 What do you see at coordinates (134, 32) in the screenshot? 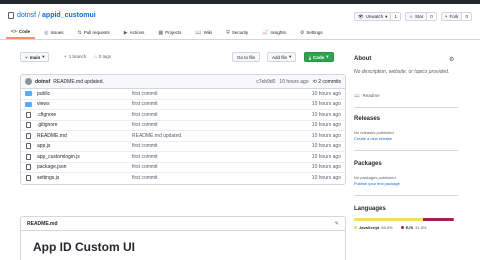
I see `tab-actions: ▶ Actions` at bounding box center [134, 32].